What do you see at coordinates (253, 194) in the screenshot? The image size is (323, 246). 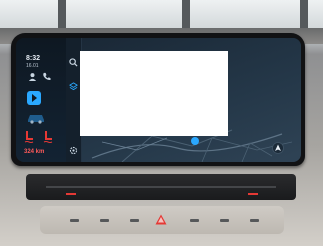 I see `temp-indicator-right` at bounding box center [253, 194].